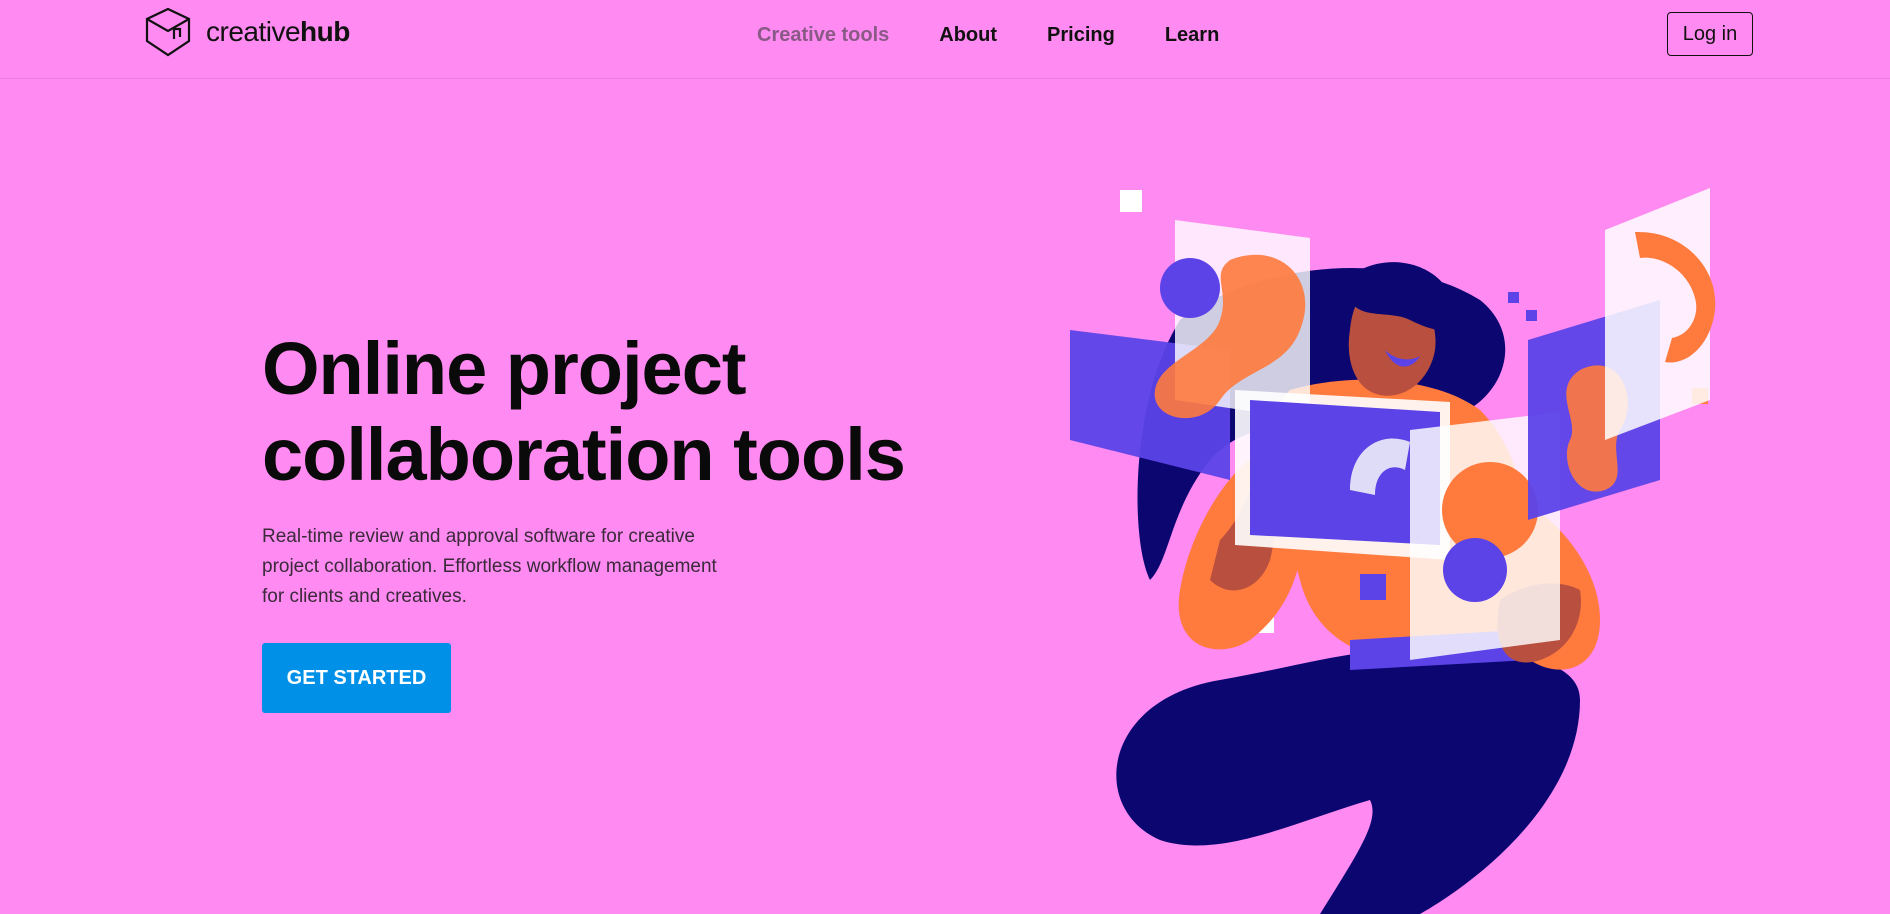 This screenshot has height=914, width=1890. Describe the element at coordinates (823, 35) in the screenshot. I see `nav-creative-tools: Creative tools` at that location.